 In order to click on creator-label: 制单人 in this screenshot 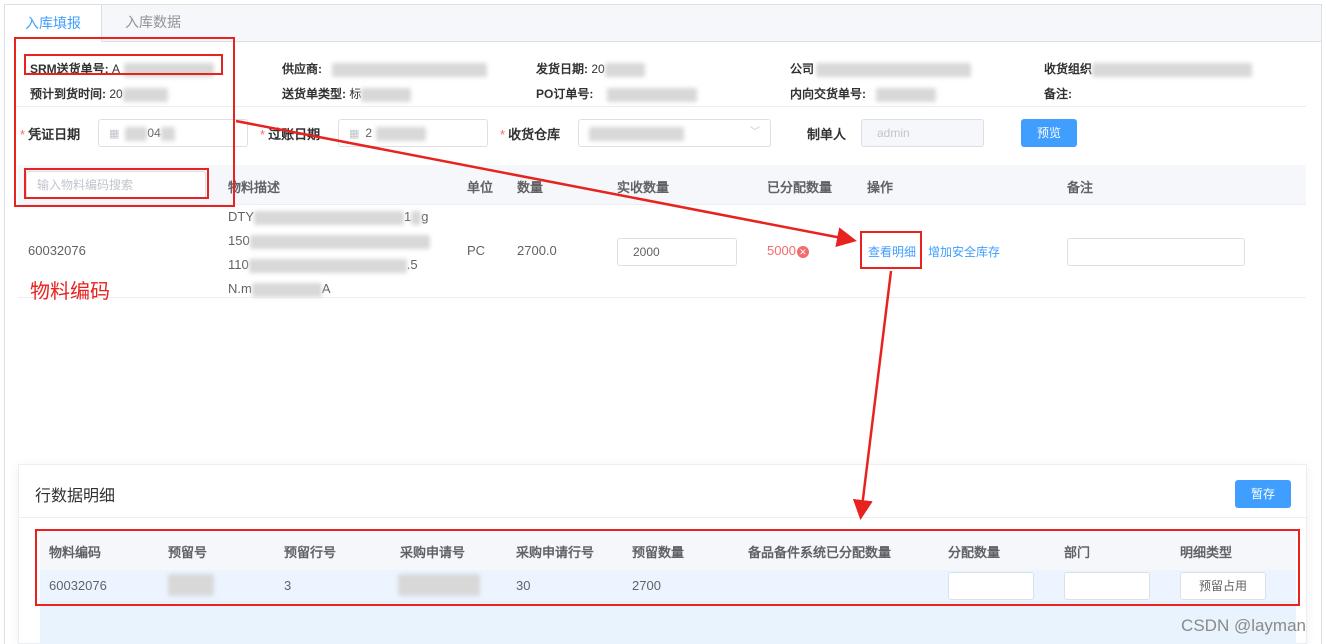, I will do `click(827, 134)`.